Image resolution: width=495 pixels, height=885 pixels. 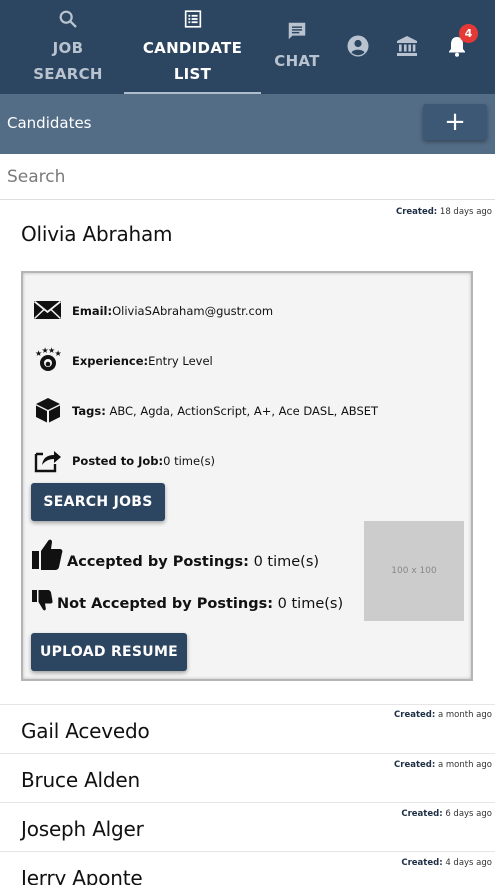 I want to click on created-date: Created: 18 days ago, so click(x=444, y=212).